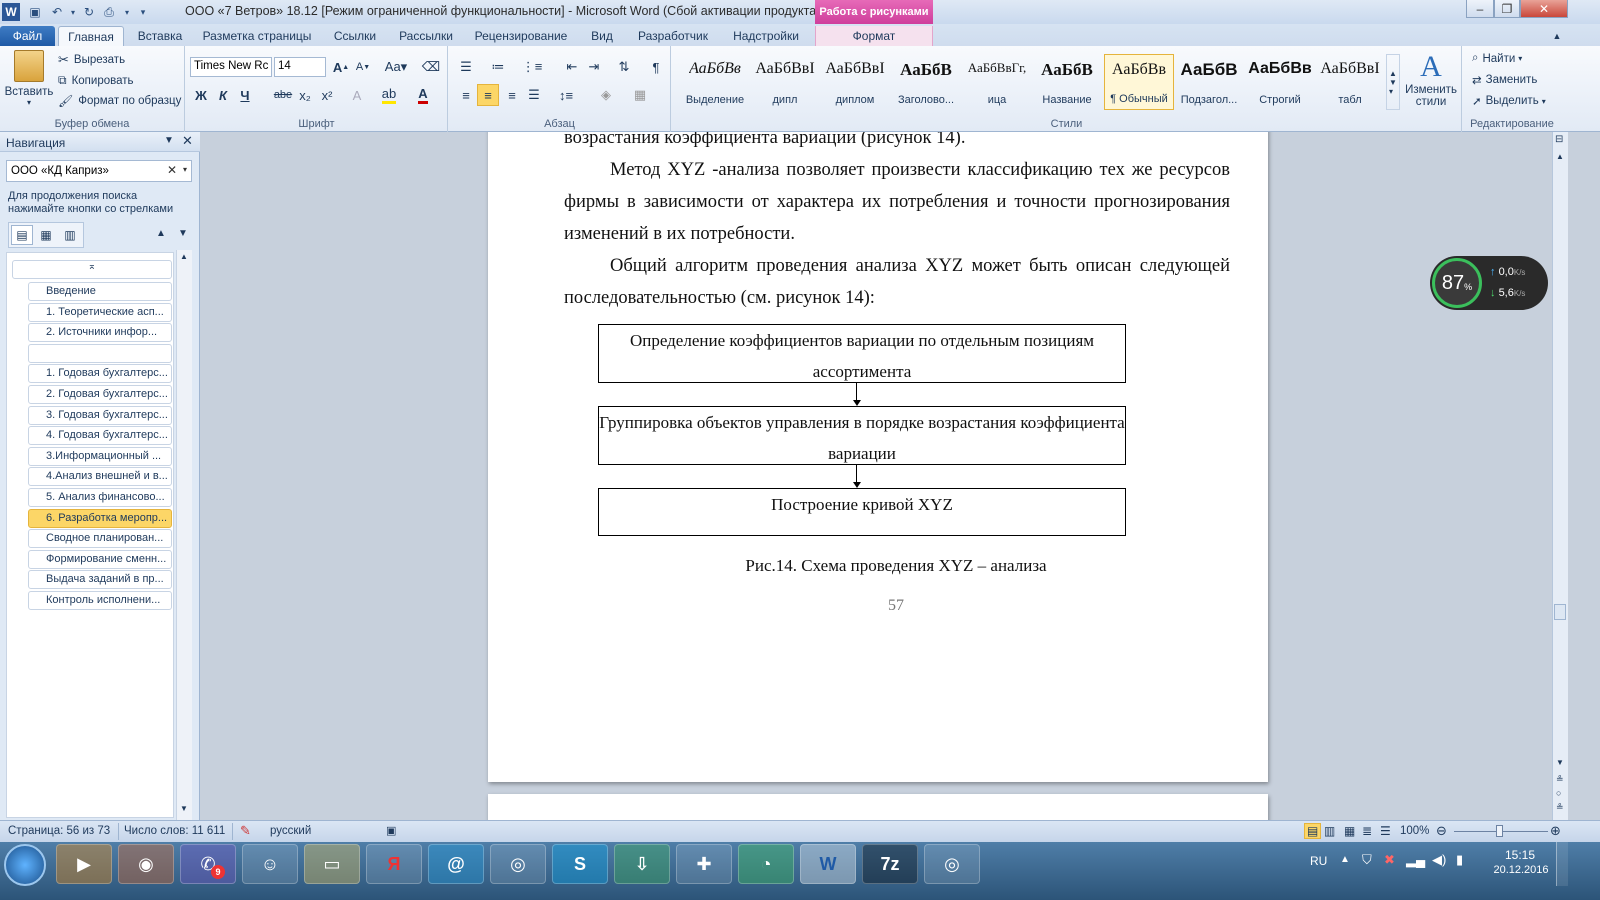 Image resolution: width=1600 pixels, height=900 pixels. Describe the element at coordinates (1559, 139) in the screenshot. I see `ruler-toggle-icon: ⊟` at that location.